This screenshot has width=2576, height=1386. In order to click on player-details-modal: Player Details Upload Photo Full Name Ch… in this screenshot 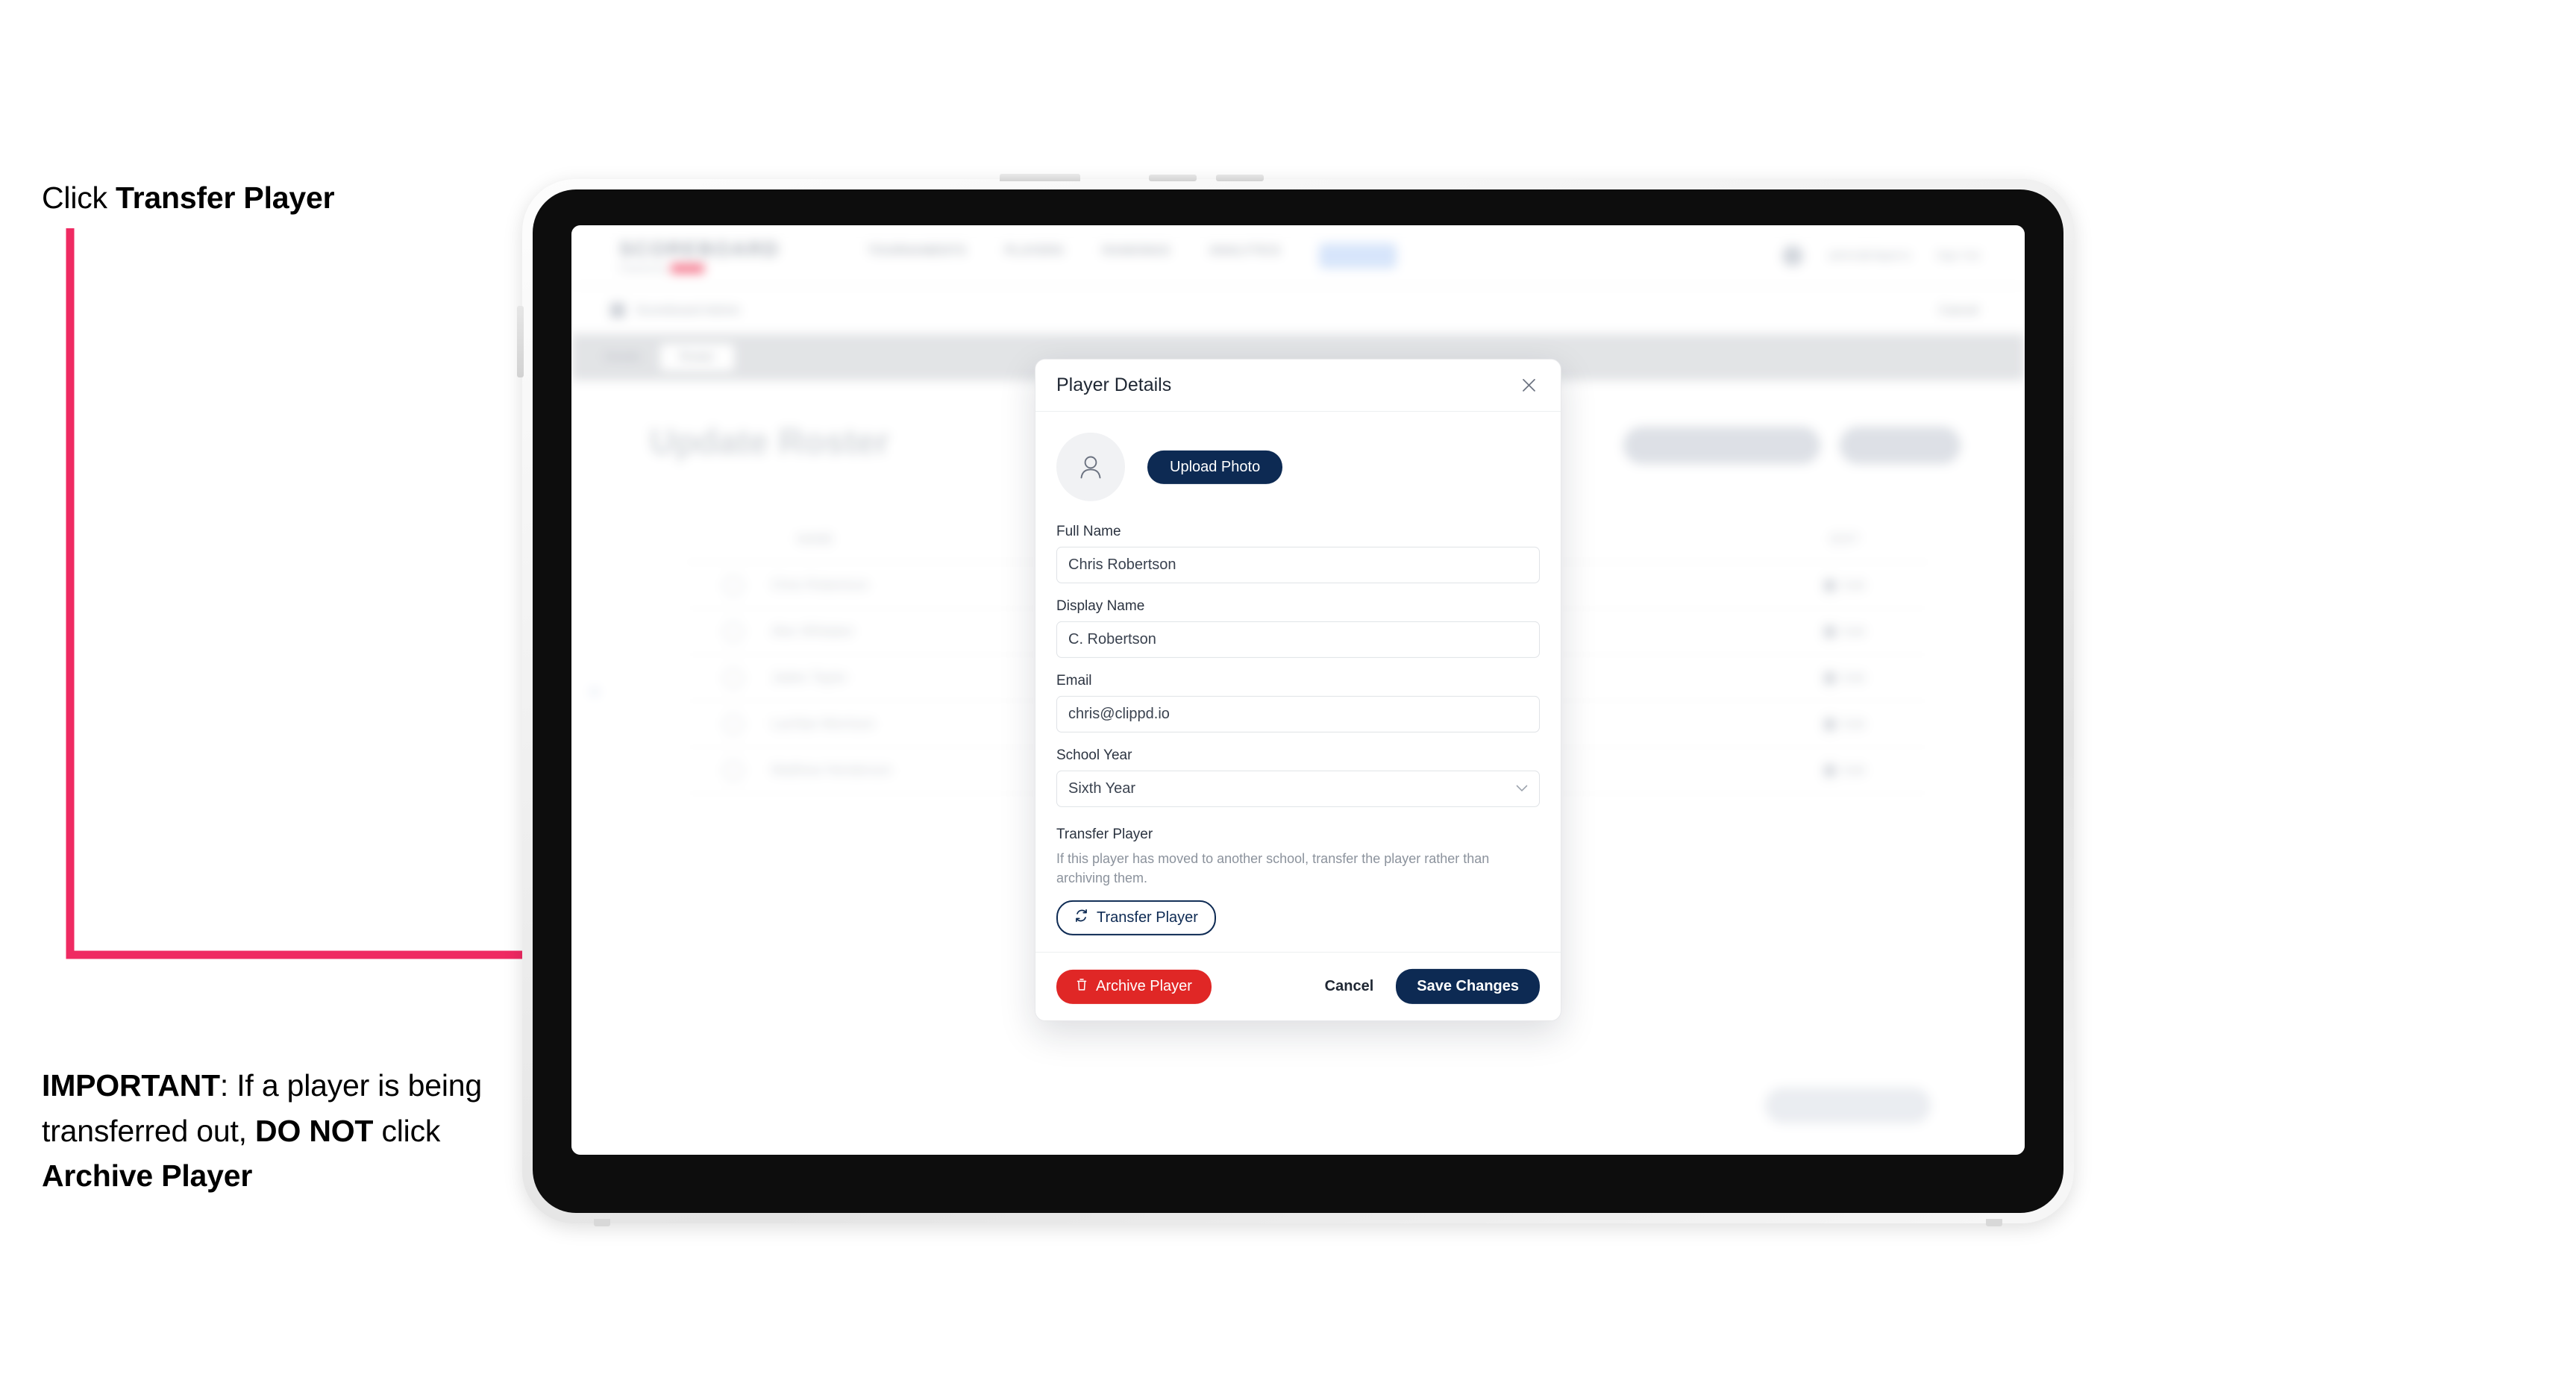, I will do `click(1298, 690)`.